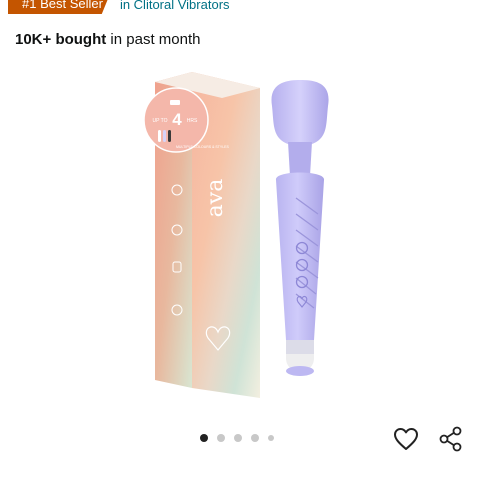 The height and width of the screenshot is (480, 480). What do you see at coordinates (177, 119) in the screenshot?
I see `sticker-hours-value: 4` at bounding box center [177, 119].